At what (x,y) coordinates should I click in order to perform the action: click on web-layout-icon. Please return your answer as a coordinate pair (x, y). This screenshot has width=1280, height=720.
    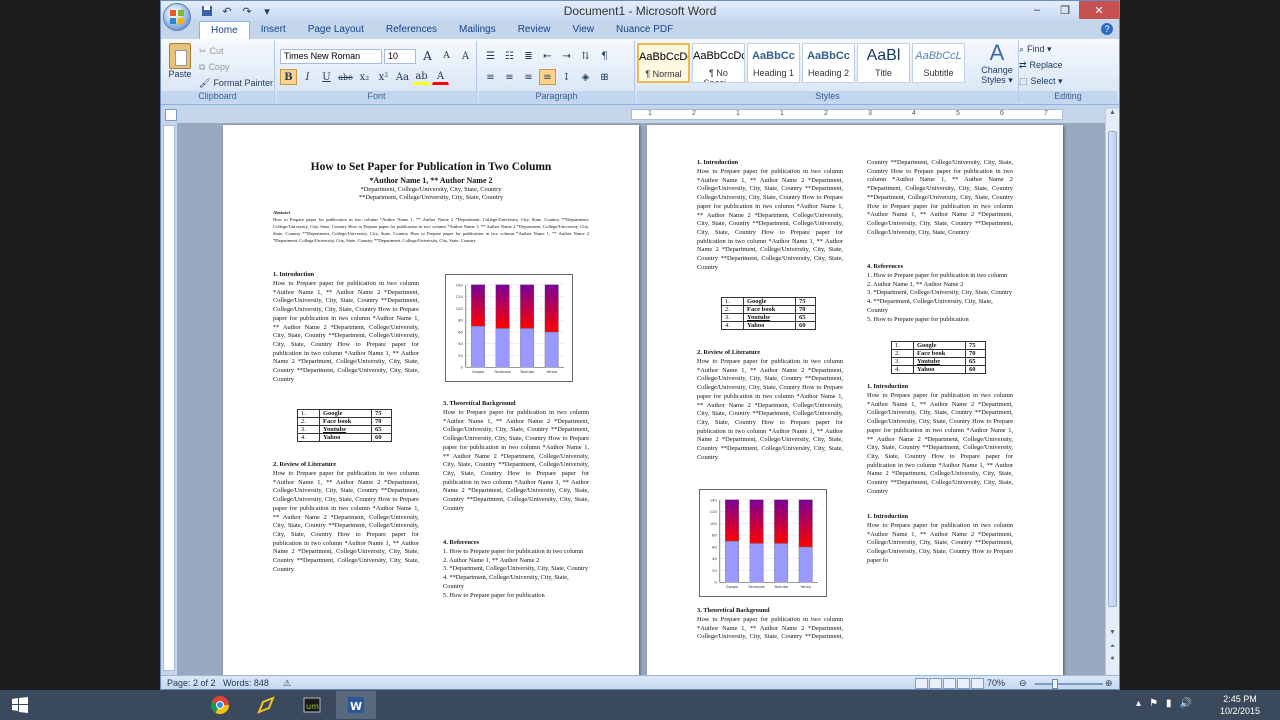
    Looking at the image, I should click on (949, 683).